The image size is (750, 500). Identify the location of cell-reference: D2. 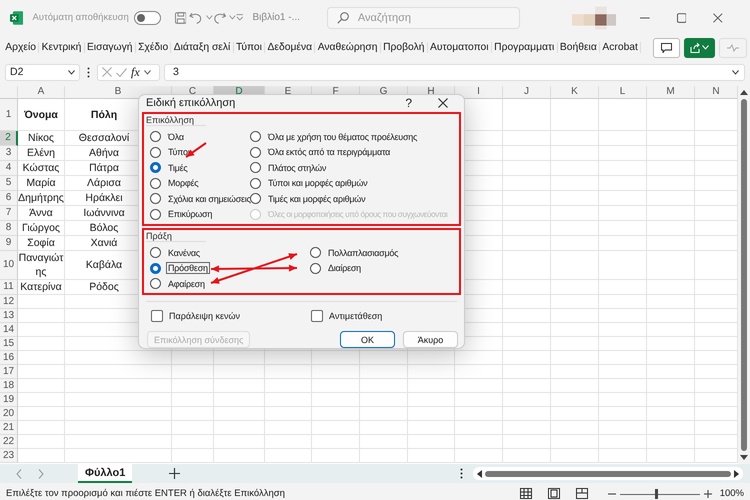
(17, 72).